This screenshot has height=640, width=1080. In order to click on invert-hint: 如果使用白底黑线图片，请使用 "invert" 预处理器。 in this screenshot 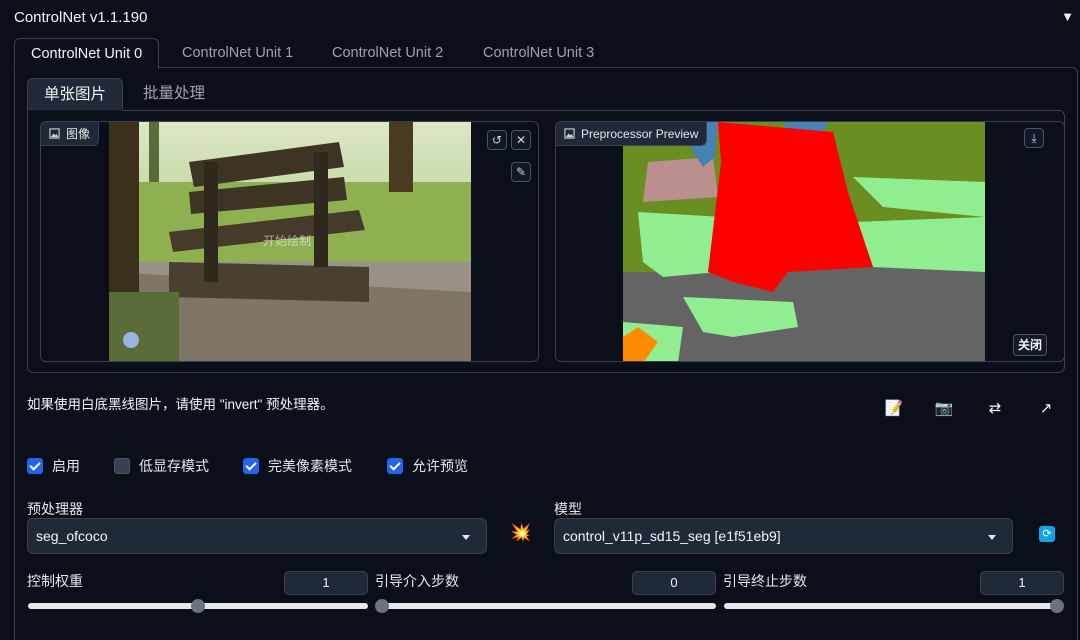, I will do `click(180, 404)`.